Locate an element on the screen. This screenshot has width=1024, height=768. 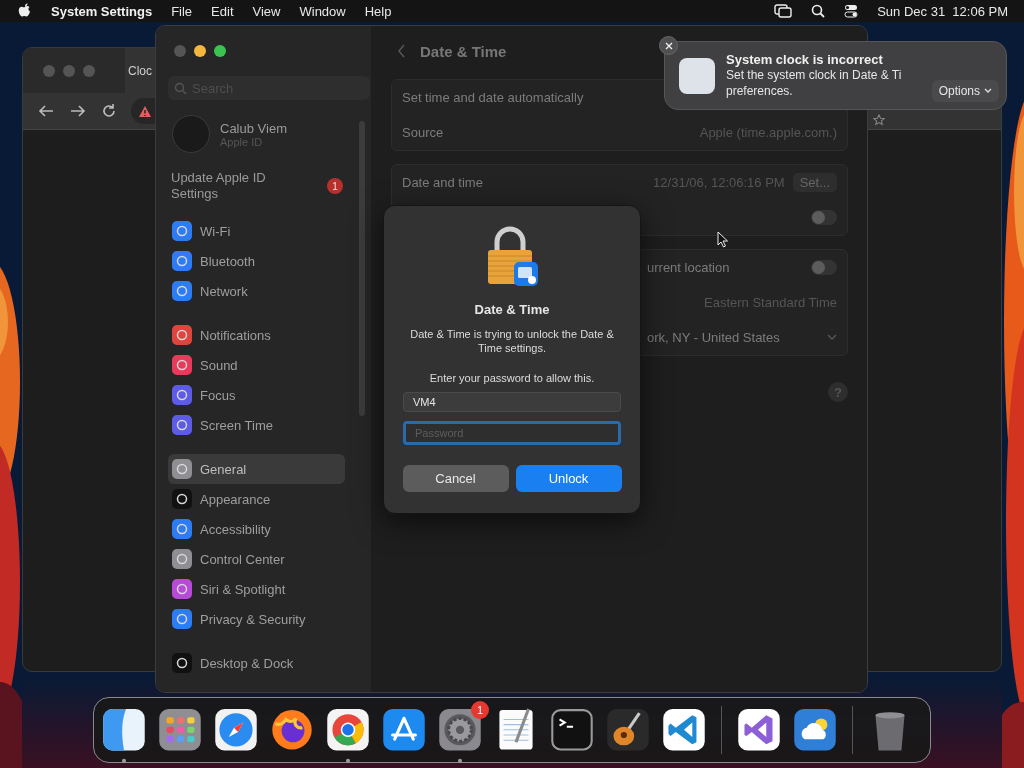
notification-banner: System clock is incorrect Set the system clock in Date & Ti preferences. Options is located at coordinates (835, 75).